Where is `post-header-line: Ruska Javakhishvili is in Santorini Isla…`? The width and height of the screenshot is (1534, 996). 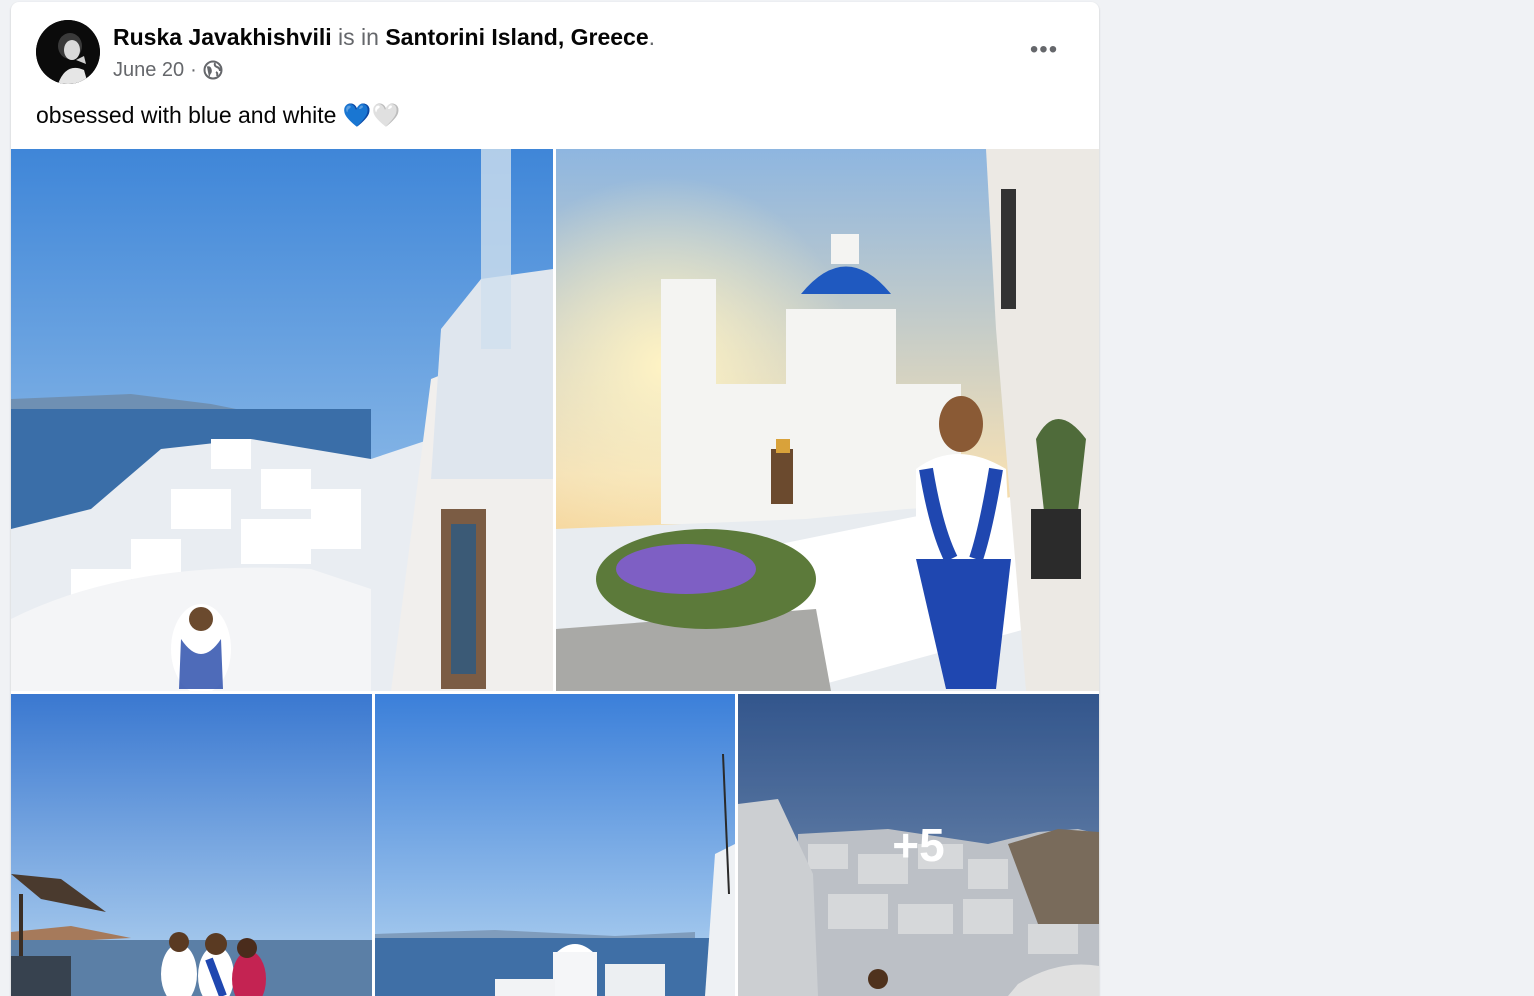 post-header-line: Ruska Javakhishvili is in Santorini Isla… is located at coordinates (384, 37).